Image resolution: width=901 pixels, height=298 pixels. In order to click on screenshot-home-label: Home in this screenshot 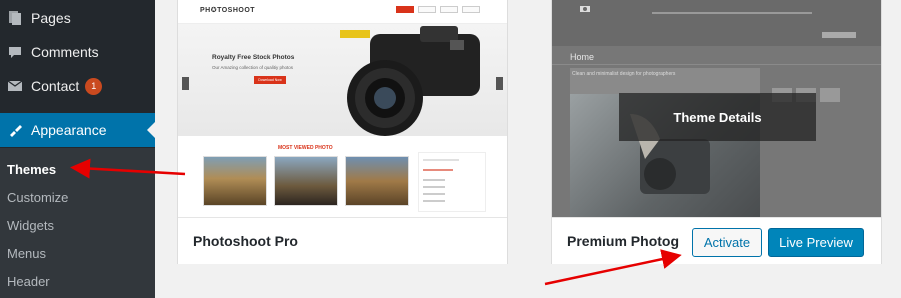, I will do `click(582, 57)`.